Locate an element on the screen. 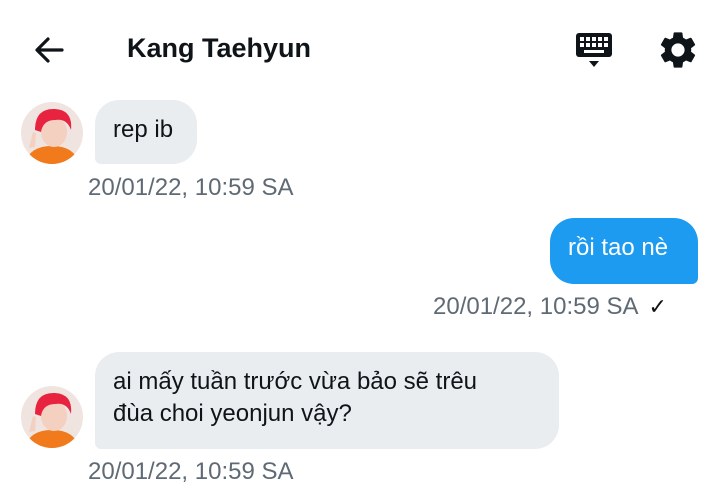 The image size is (720, 494). settings-button is located at coordinates (678, 50).